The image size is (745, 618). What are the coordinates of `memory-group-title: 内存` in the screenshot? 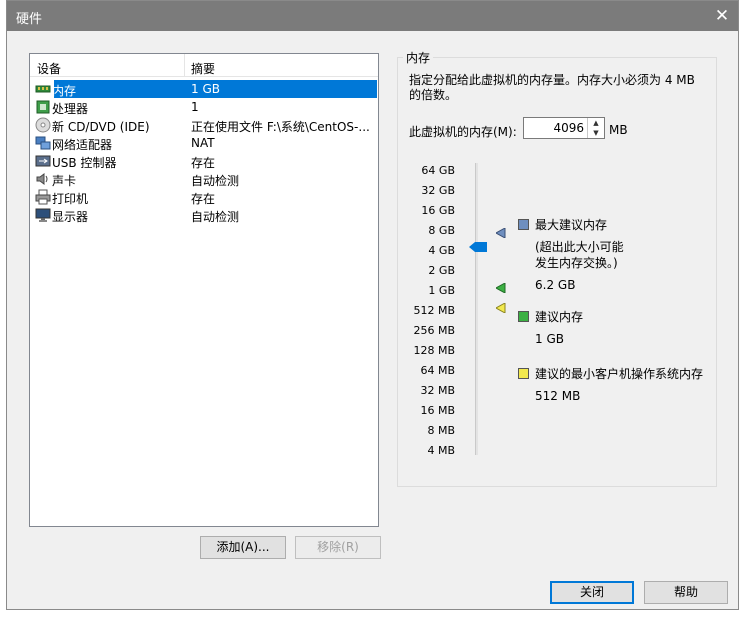 It's located at (418, 57).